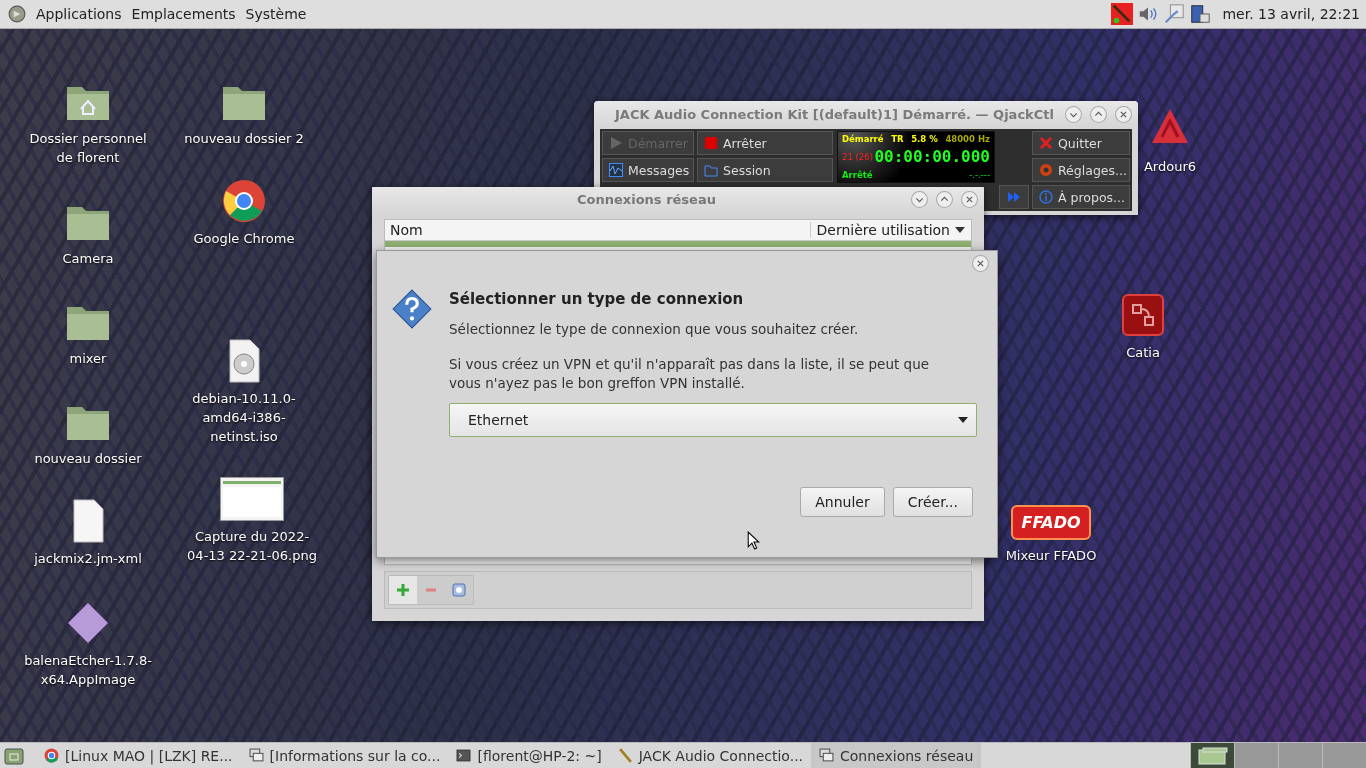 The width and height of the screenshot is (1366, 768). What do you see at coordinates (1081, 143) in the screenshot?
I see `jack-button: Quitter` at bounding box center [1081, 143].